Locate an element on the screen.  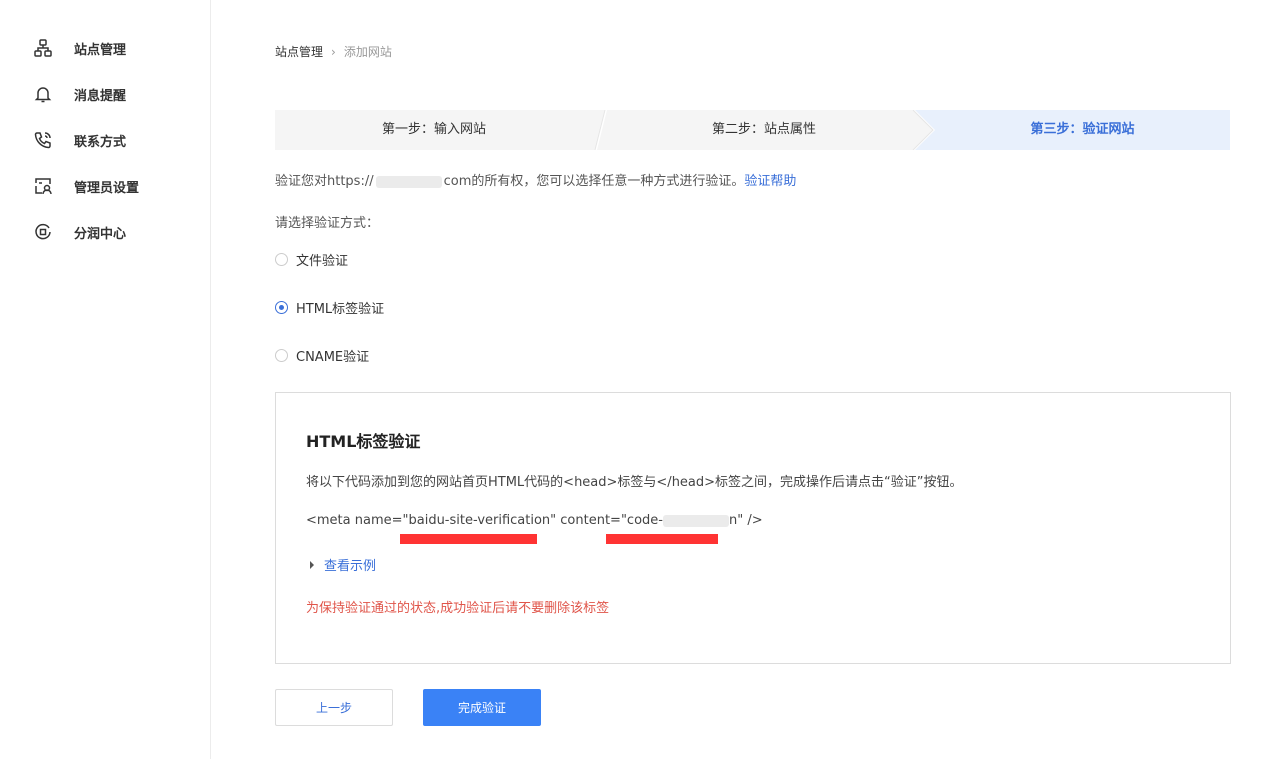
sidebar-item-site-management: 站点管理 is located at coordinates (79, 48).